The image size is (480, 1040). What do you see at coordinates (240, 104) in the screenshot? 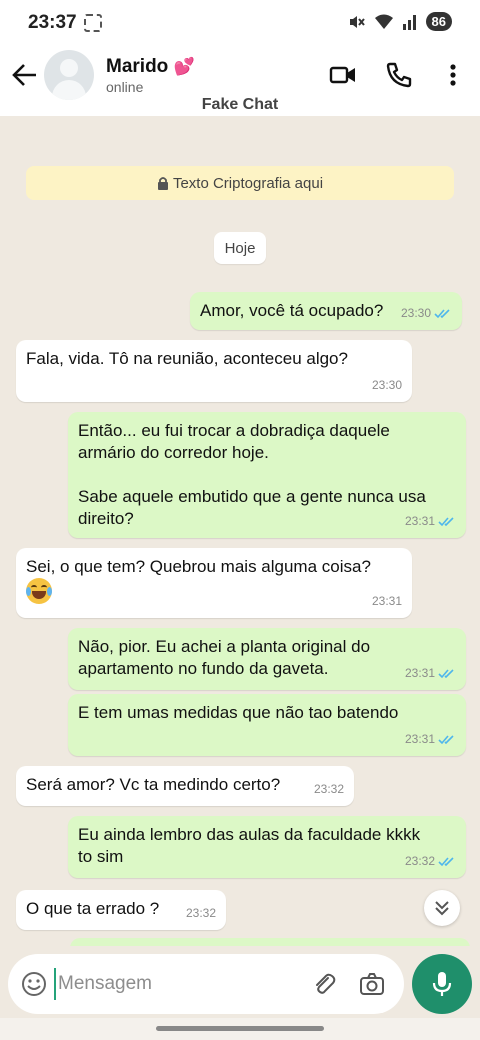
I see `page-title: Fake Chat` at bounding box center [240, 104].